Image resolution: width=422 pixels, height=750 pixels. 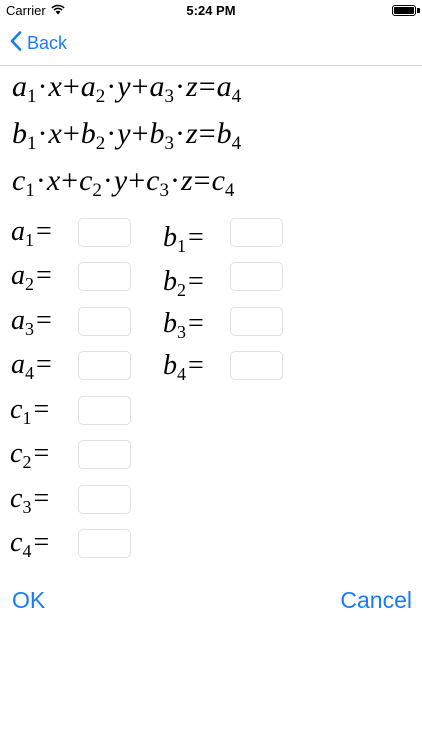 I want to click on equation-a: a1·x+a2·y+a3·z=a4, so click(x=127, y=88).